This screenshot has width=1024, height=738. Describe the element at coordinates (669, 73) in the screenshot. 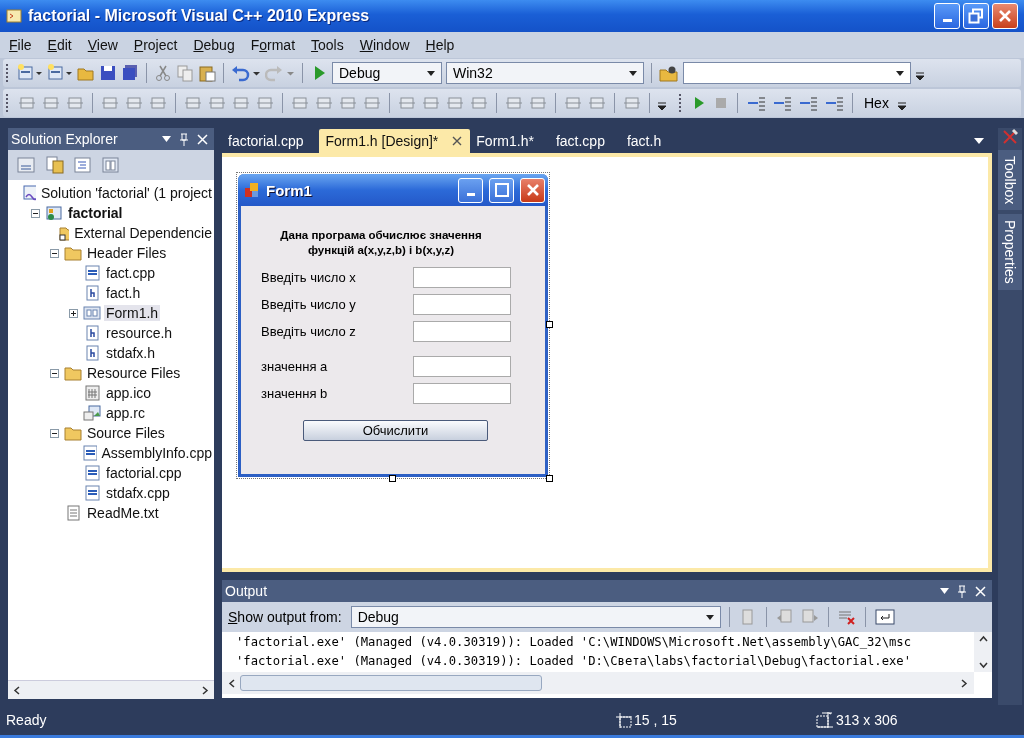

I see `find-in-files-icon` at that location.